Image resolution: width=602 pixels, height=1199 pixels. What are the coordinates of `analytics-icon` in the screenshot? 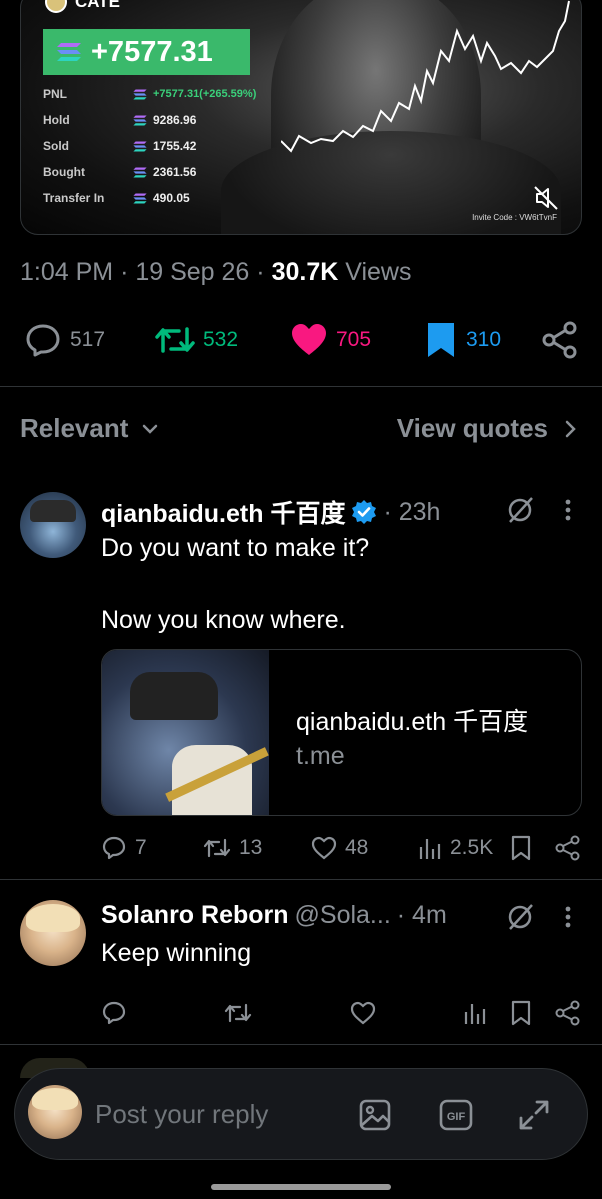 It's located at (430, 849).